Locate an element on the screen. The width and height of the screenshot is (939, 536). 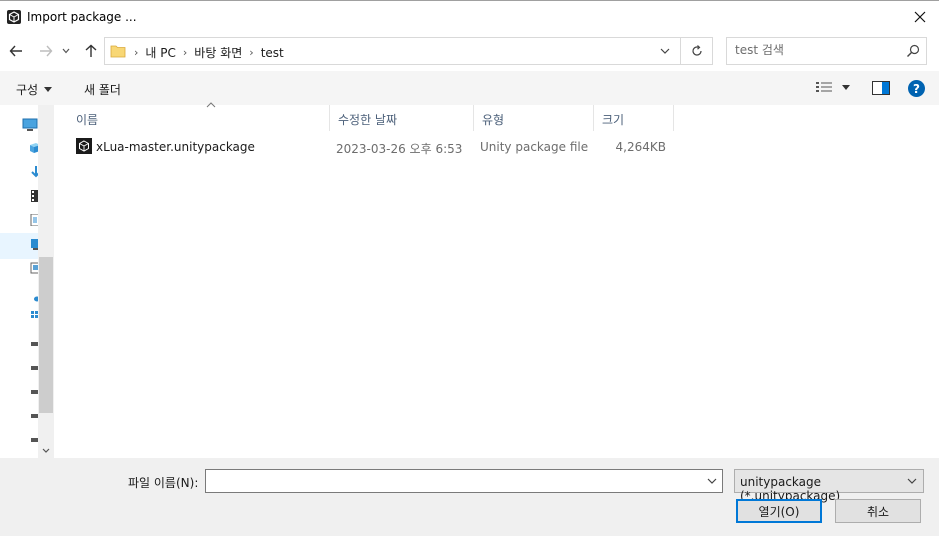
navigation-scrollbar is located at coordinates (46, 281).